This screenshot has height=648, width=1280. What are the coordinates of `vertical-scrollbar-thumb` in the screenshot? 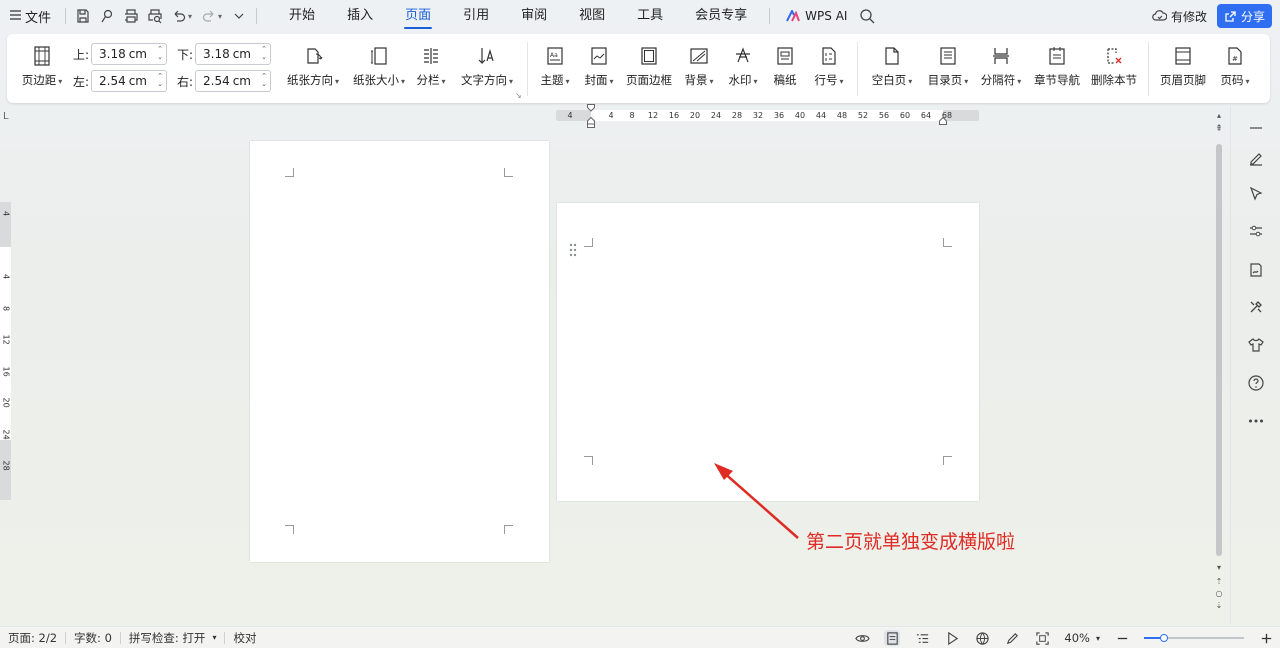 It's located at (1219, 350).